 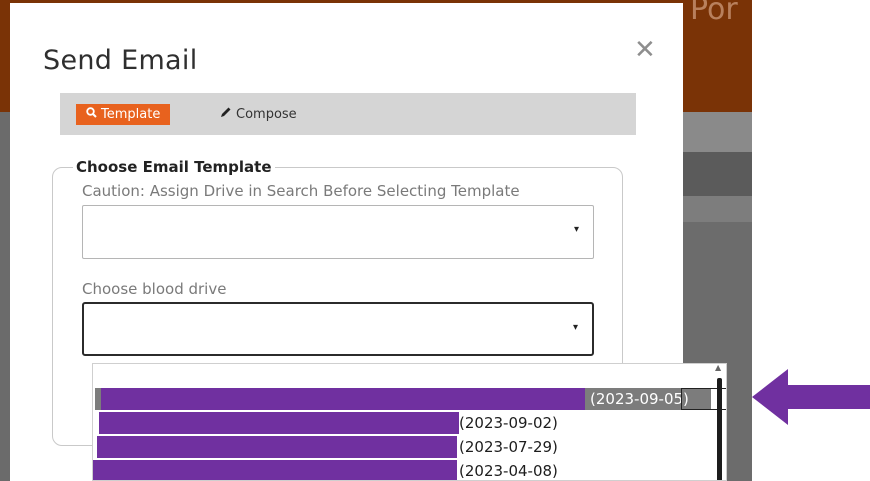 I want to click on dropdown-option: (2023-07-29), so click(x=405, y=447).